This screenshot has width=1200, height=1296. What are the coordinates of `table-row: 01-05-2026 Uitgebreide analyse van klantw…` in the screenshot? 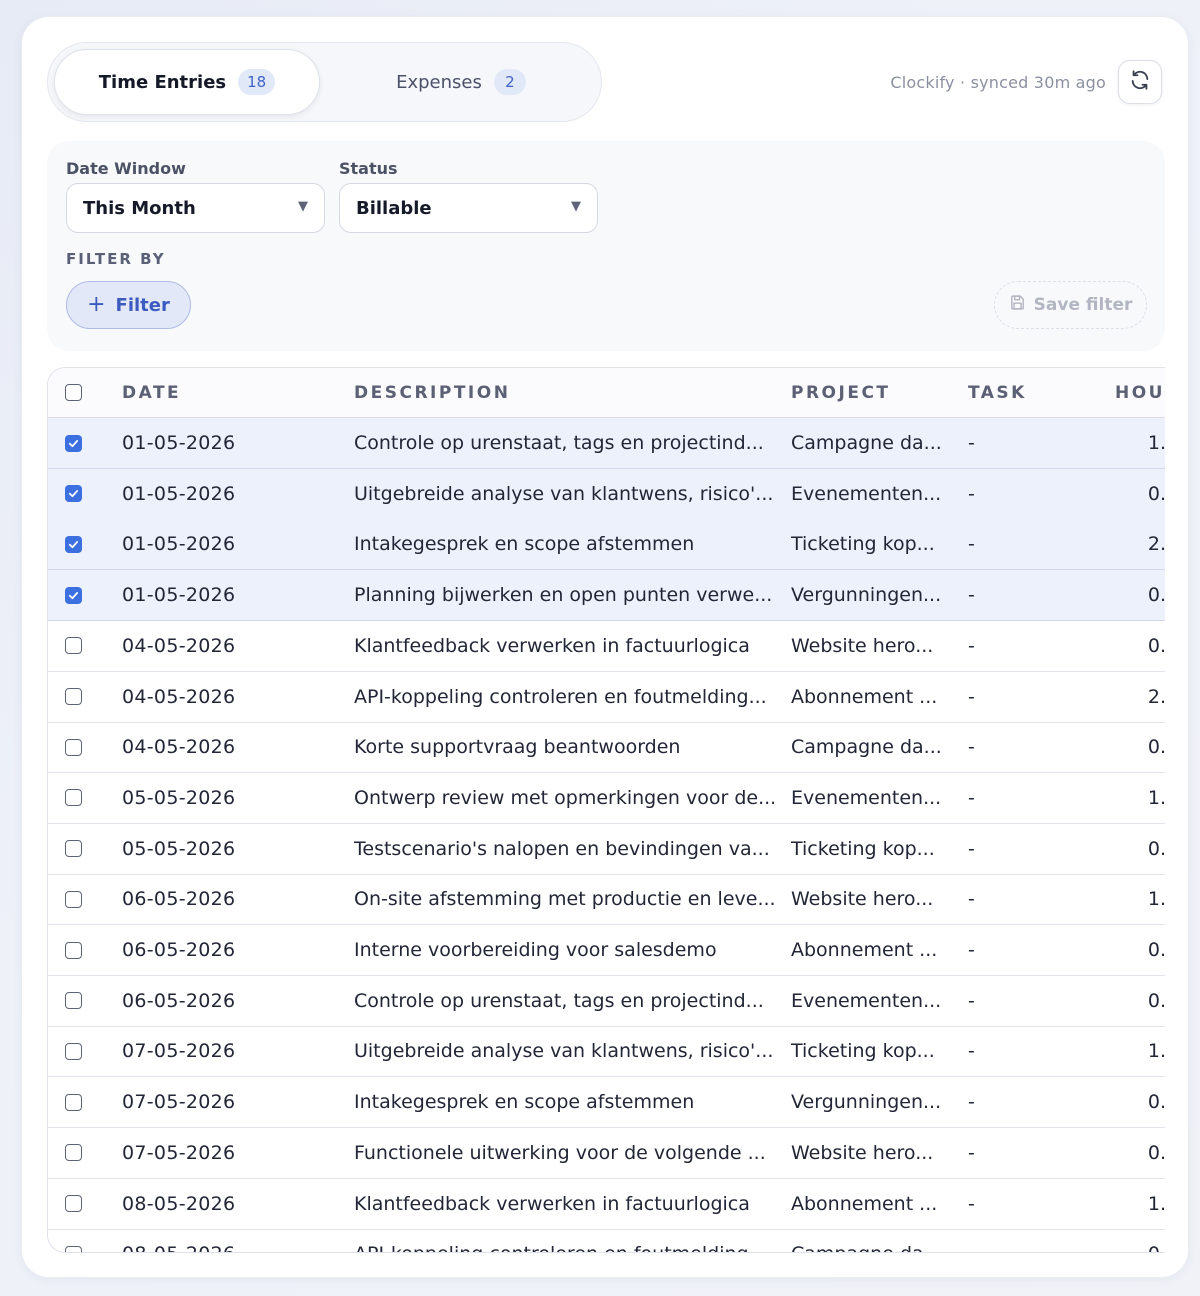 It's located at (606, 494).